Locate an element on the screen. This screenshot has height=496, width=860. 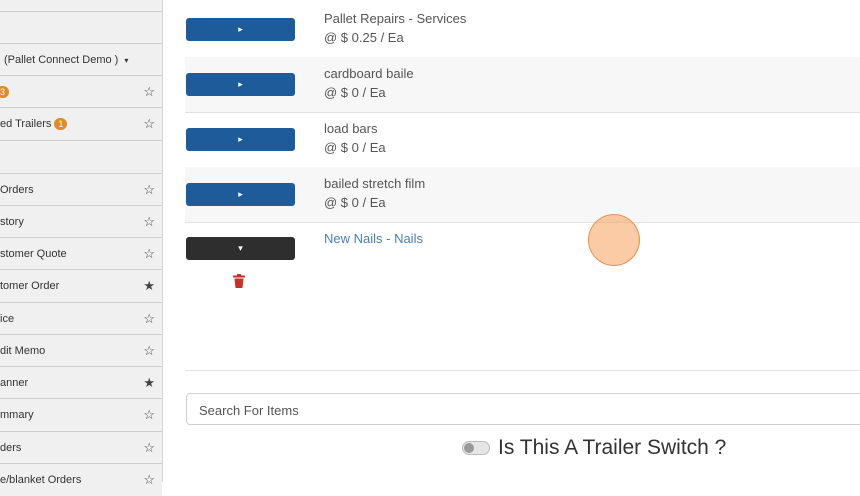
sidebar-section-toggle: ▾ is located at coordinates (81, 157).